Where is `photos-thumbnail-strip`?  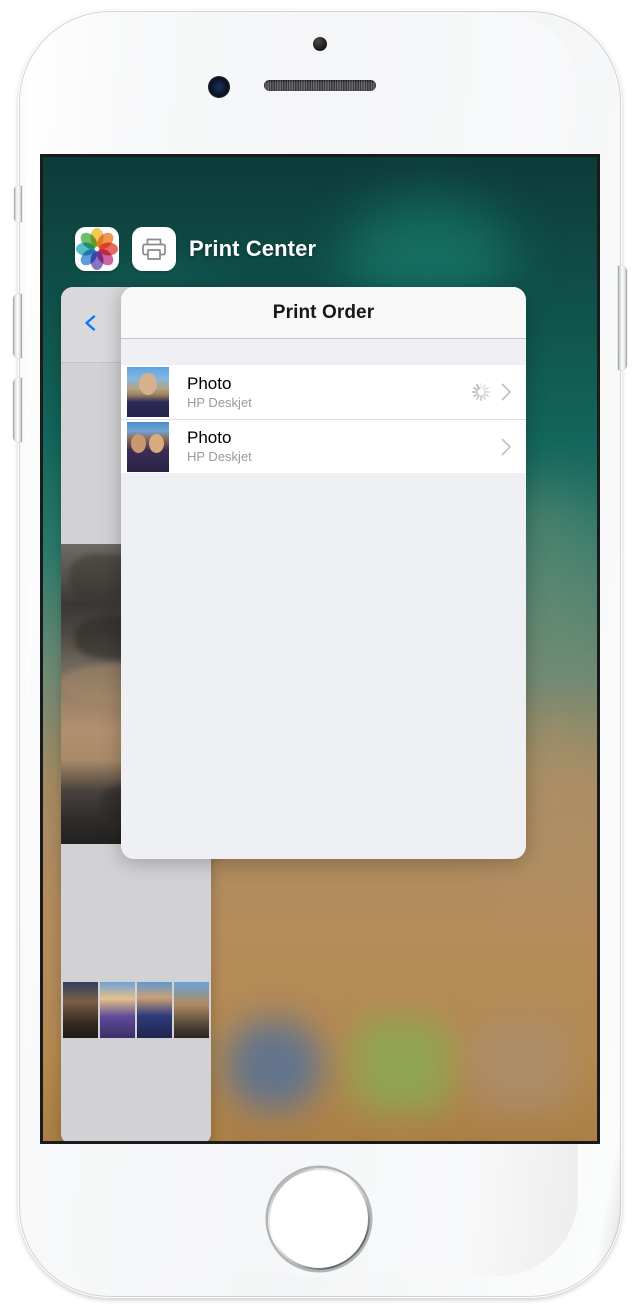
photos-thumbnail-strip is located at coordinates (136, 1010).